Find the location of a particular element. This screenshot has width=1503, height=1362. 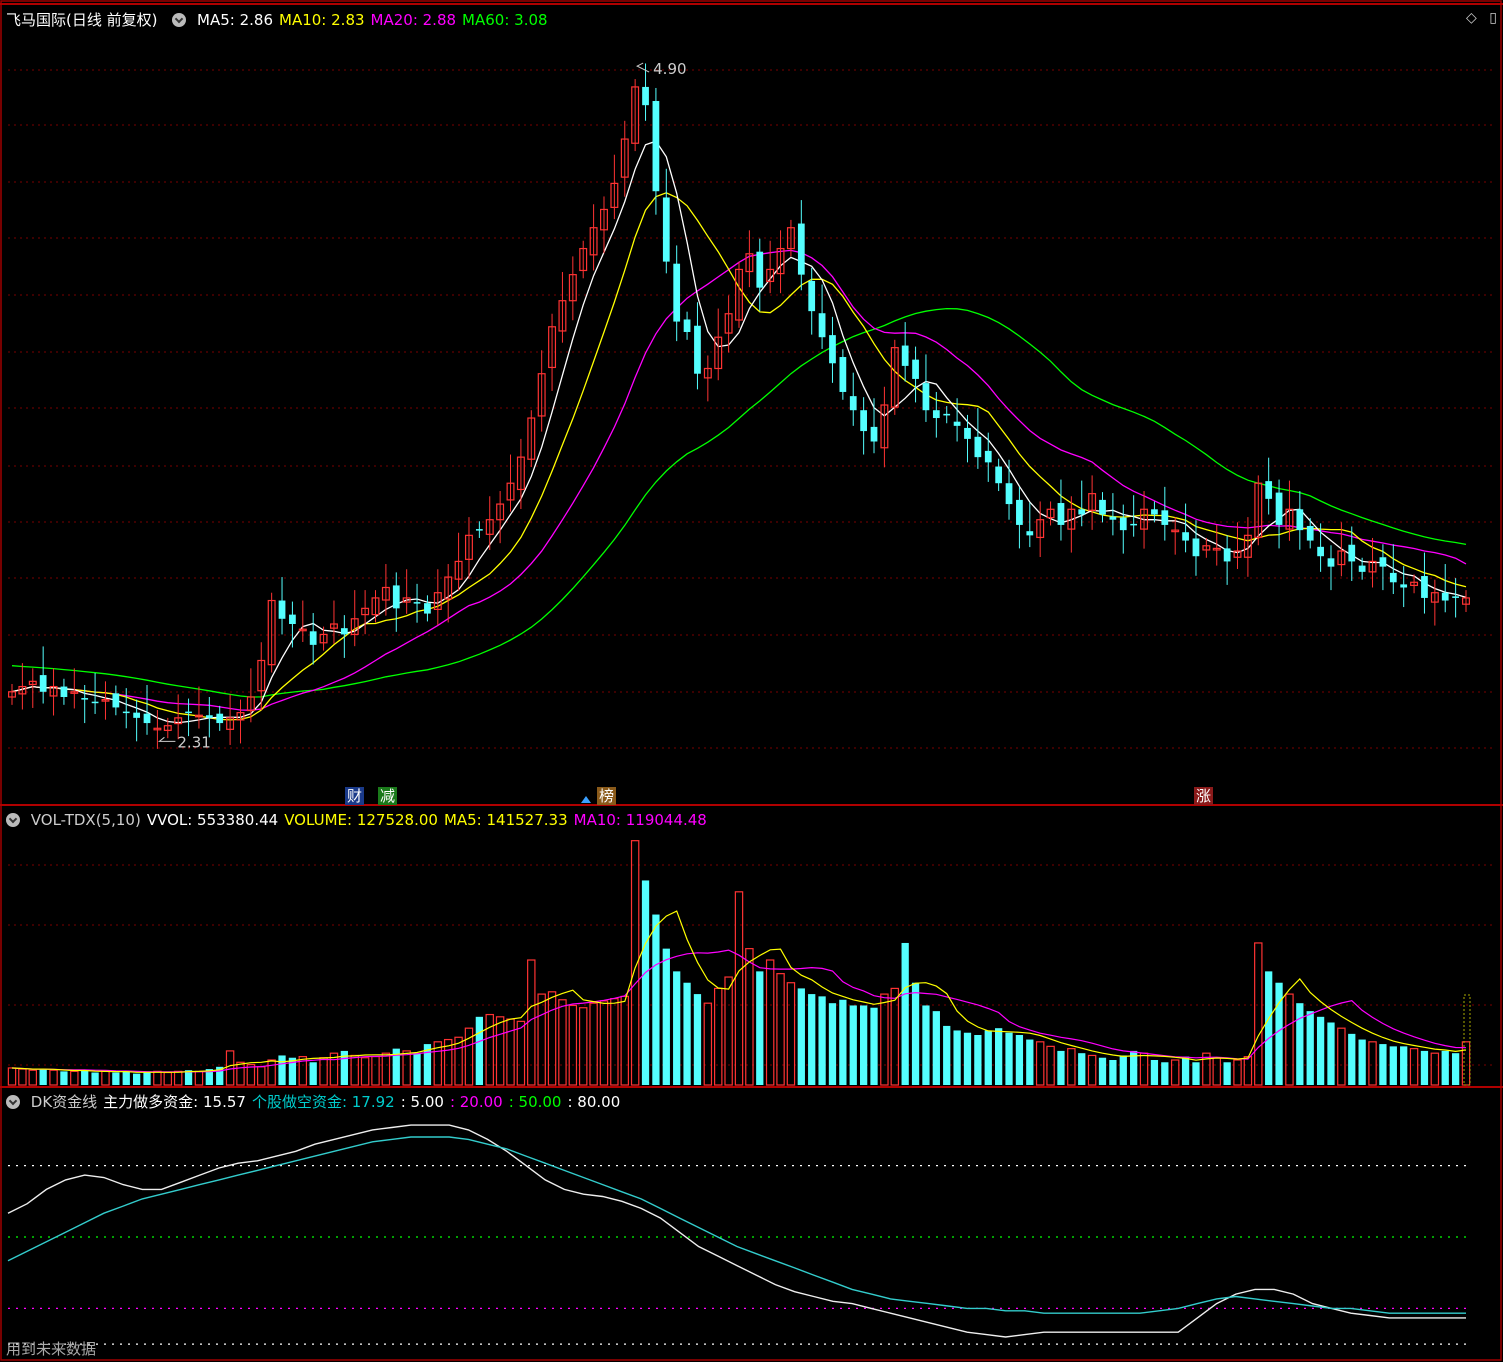

volume-ma10-line is located at coordinates (739, 1011).